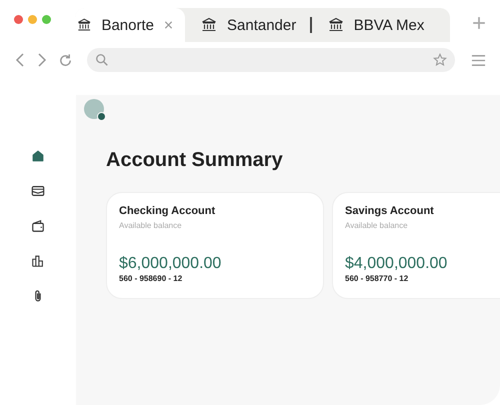 The image size is (500, 405). What do you see at coordinates (170, 264) in the screenshot?
I see `account-balance: $6,000,000.00` at bounding box center [170, 264].